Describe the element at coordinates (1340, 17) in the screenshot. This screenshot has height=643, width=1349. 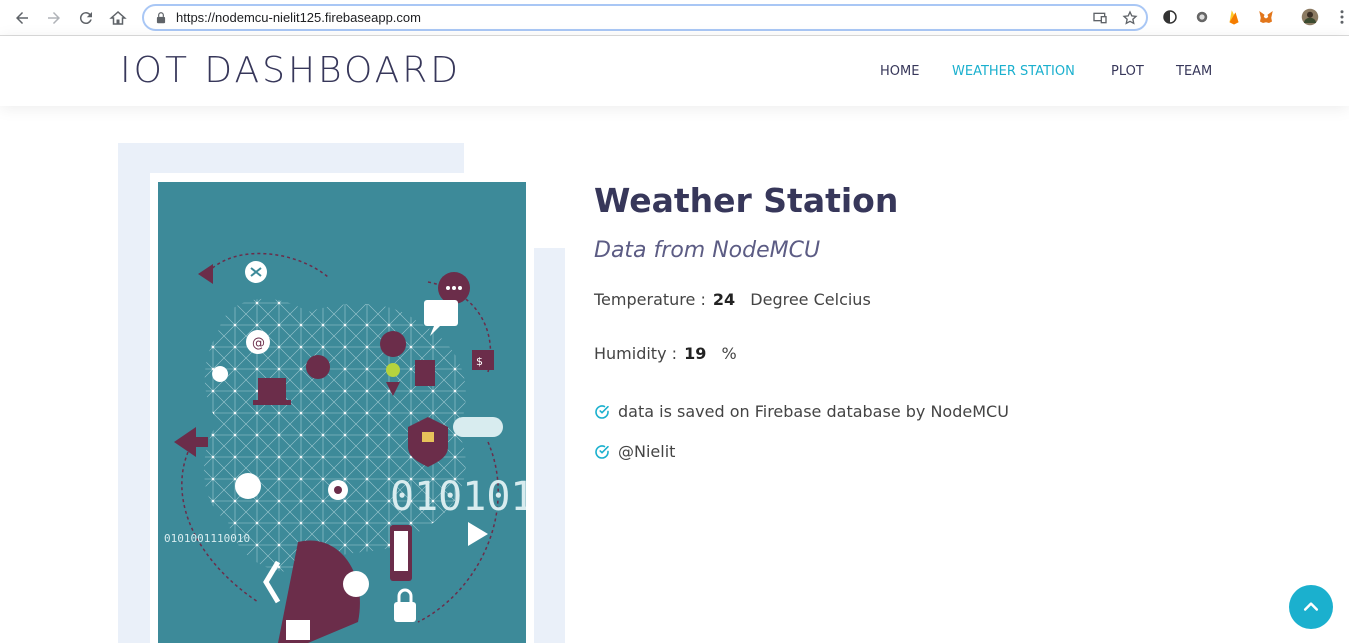
I see `menu-icon` at that location.